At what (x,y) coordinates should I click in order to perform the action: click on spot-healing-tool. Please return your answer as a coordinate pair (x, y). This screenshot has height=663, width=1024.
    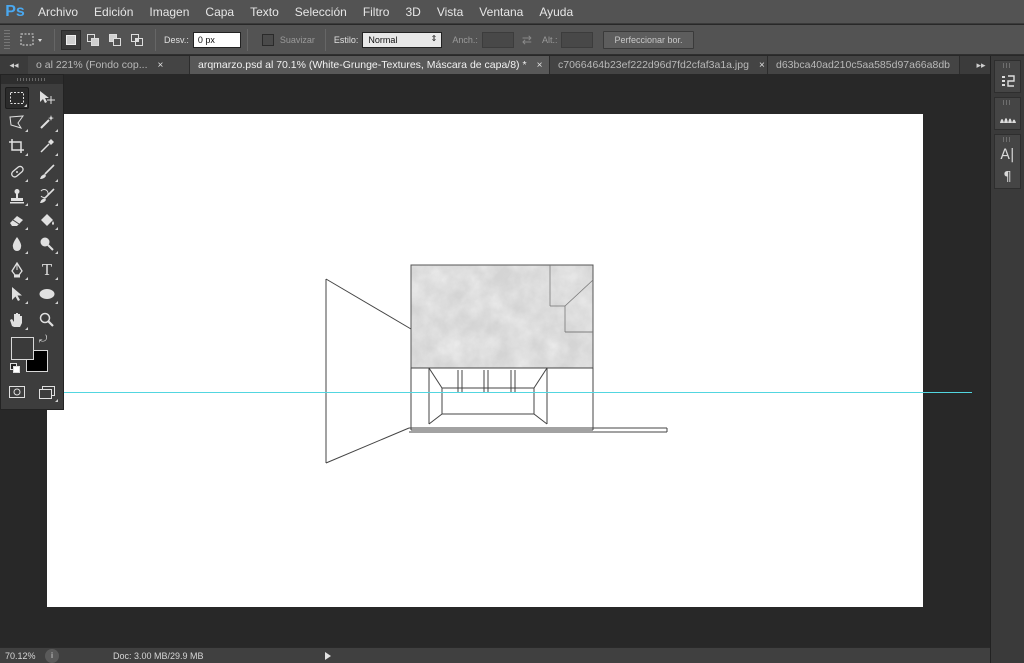
    Looking at the image, I should click on (17, 172).